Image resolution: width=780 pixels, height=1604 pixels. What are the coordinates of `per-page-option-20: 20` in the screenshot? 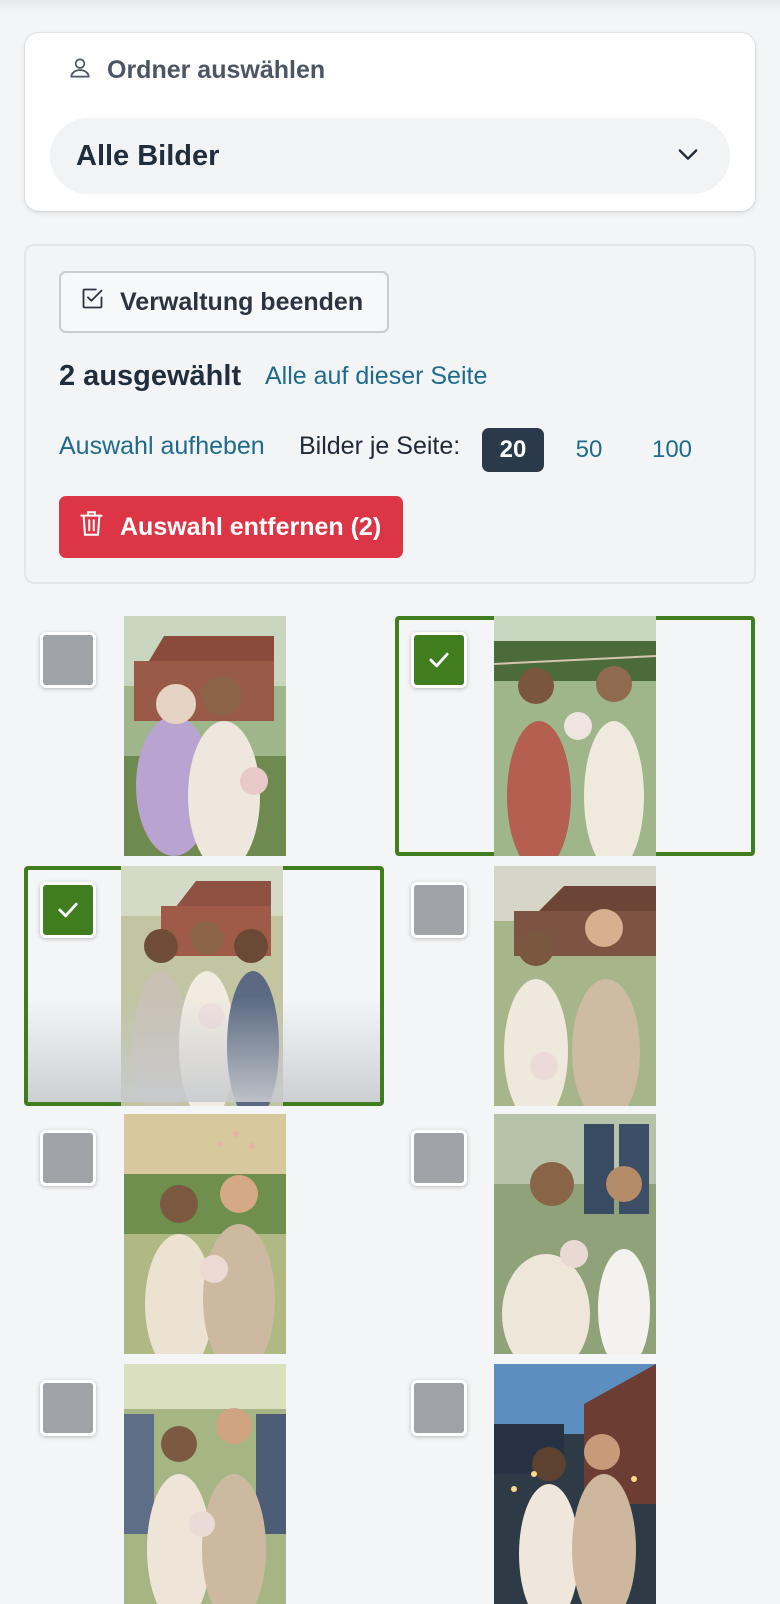 It's located at (513, 450).